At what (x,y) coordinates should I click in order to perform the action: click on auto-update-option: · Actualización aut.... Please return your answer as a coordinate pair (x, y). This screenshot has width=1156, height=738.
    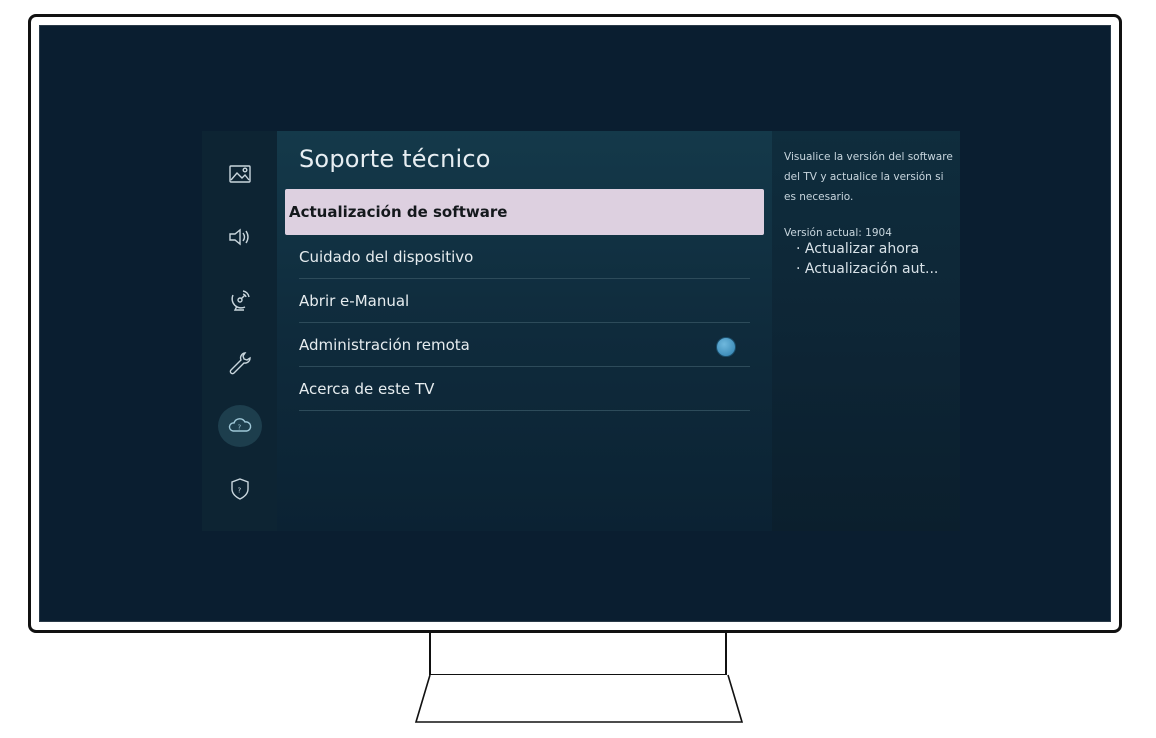
    Looking at the image, I should click on (867, 269).